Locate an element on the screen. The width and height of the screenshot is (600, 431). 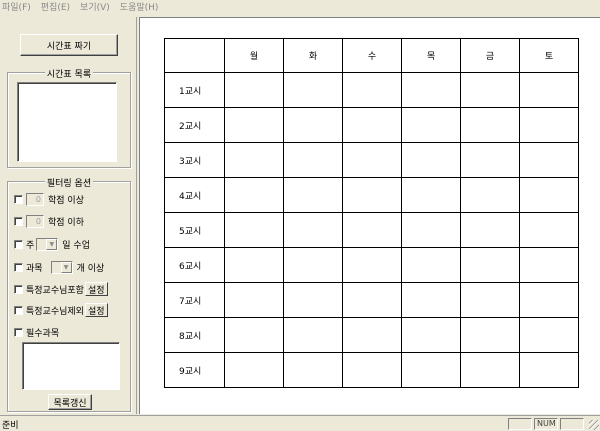
period-label: 2교시 is located at coordinates (194, 125).